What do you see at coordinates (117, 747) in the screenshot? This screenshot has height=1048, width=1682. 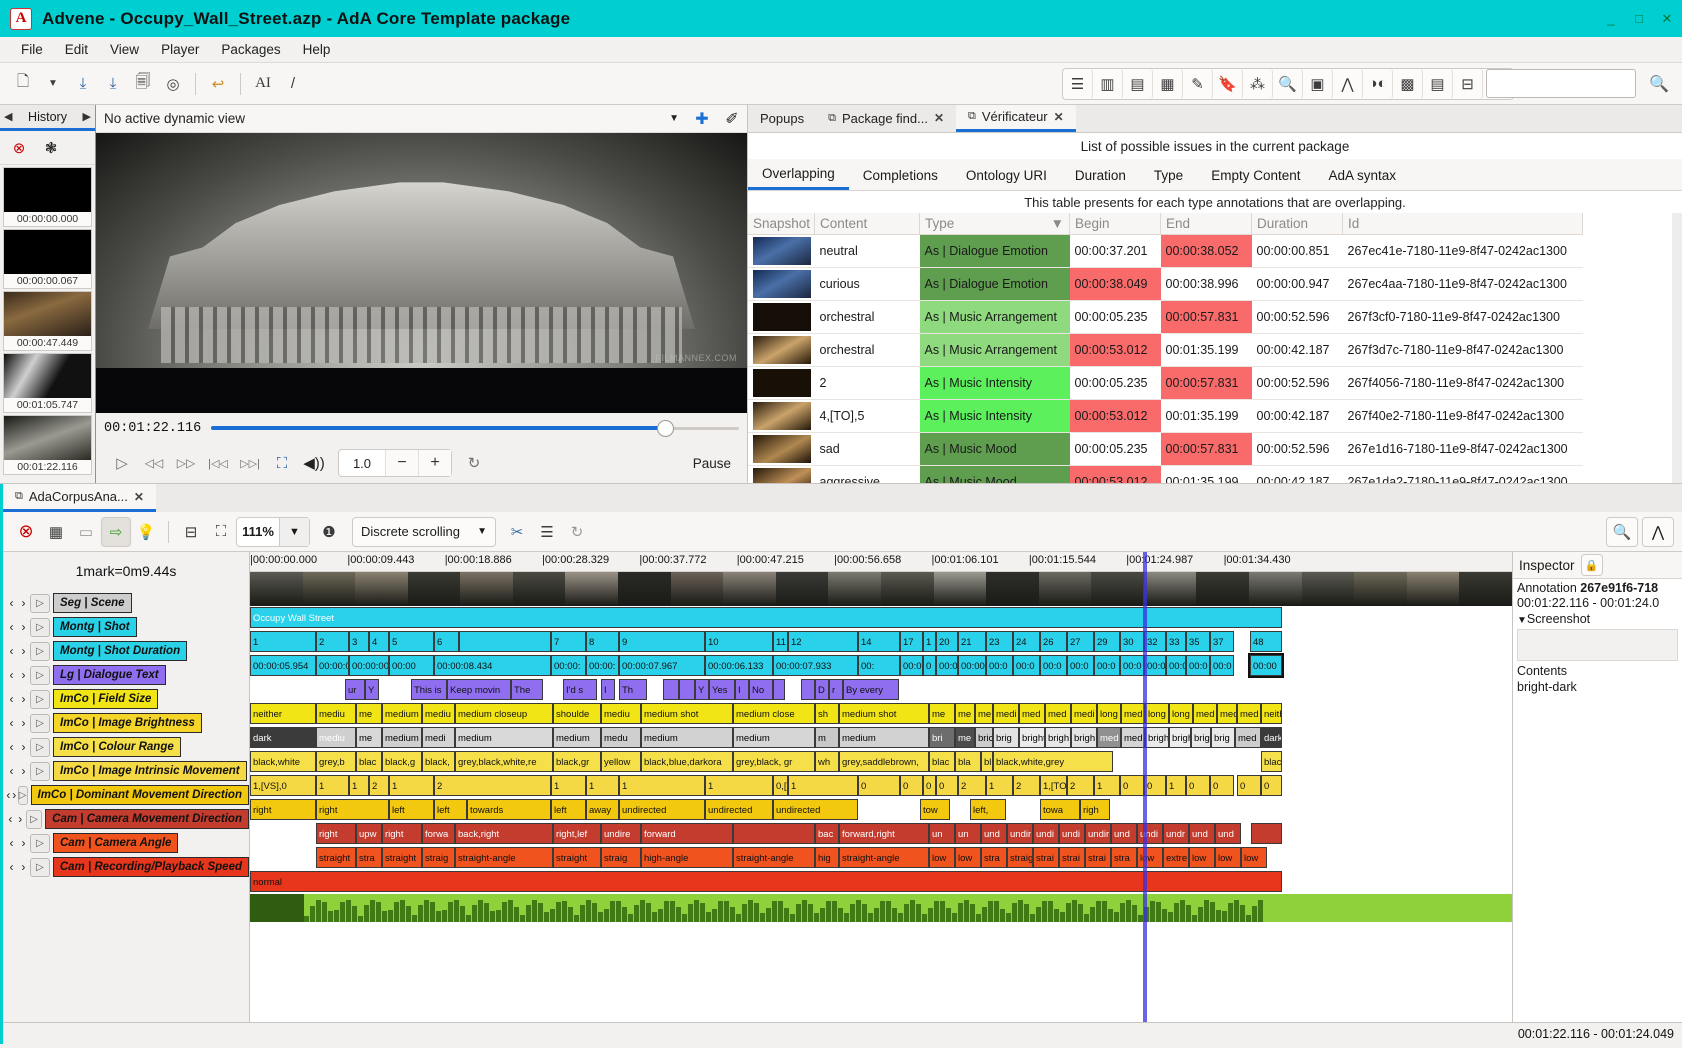 I see `track-label: ImCo | Colour Range` at bounding box center [117, 747].